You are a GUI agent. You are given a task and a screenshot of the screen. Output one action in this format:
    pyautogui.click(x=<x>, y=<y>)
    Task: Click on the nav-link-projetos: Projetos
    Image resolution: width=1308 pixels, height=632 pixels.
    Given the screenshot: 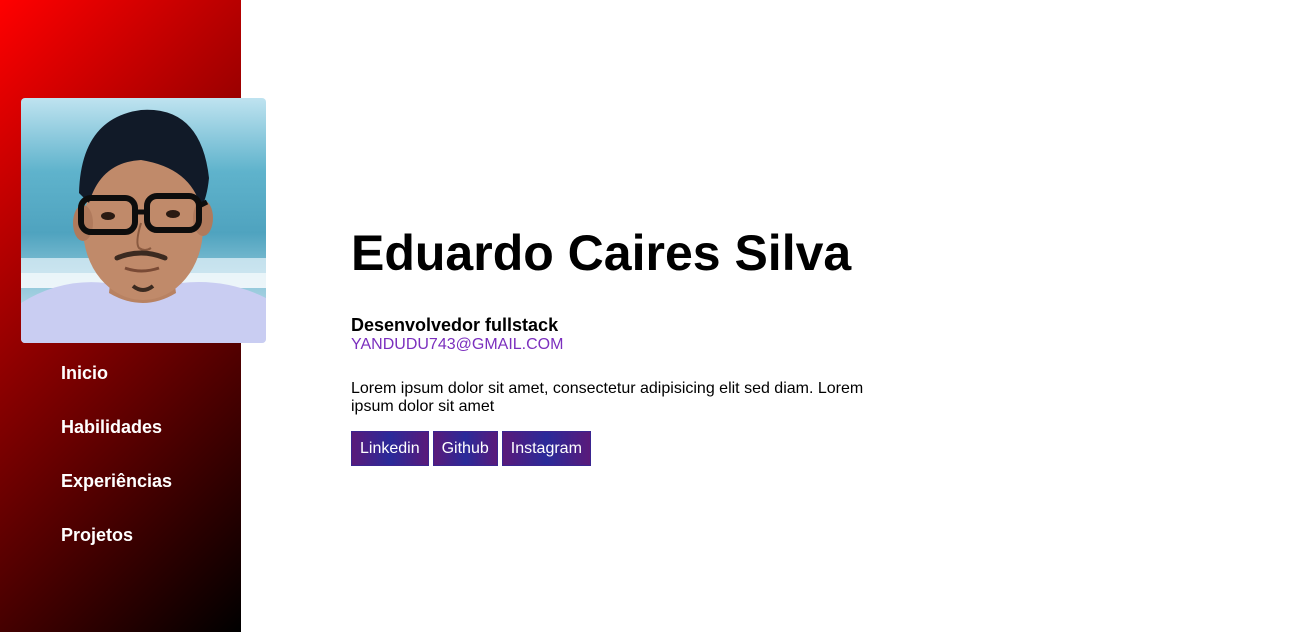 What is the action you would take?
    pyautogui.click(x=97, y=535)
    